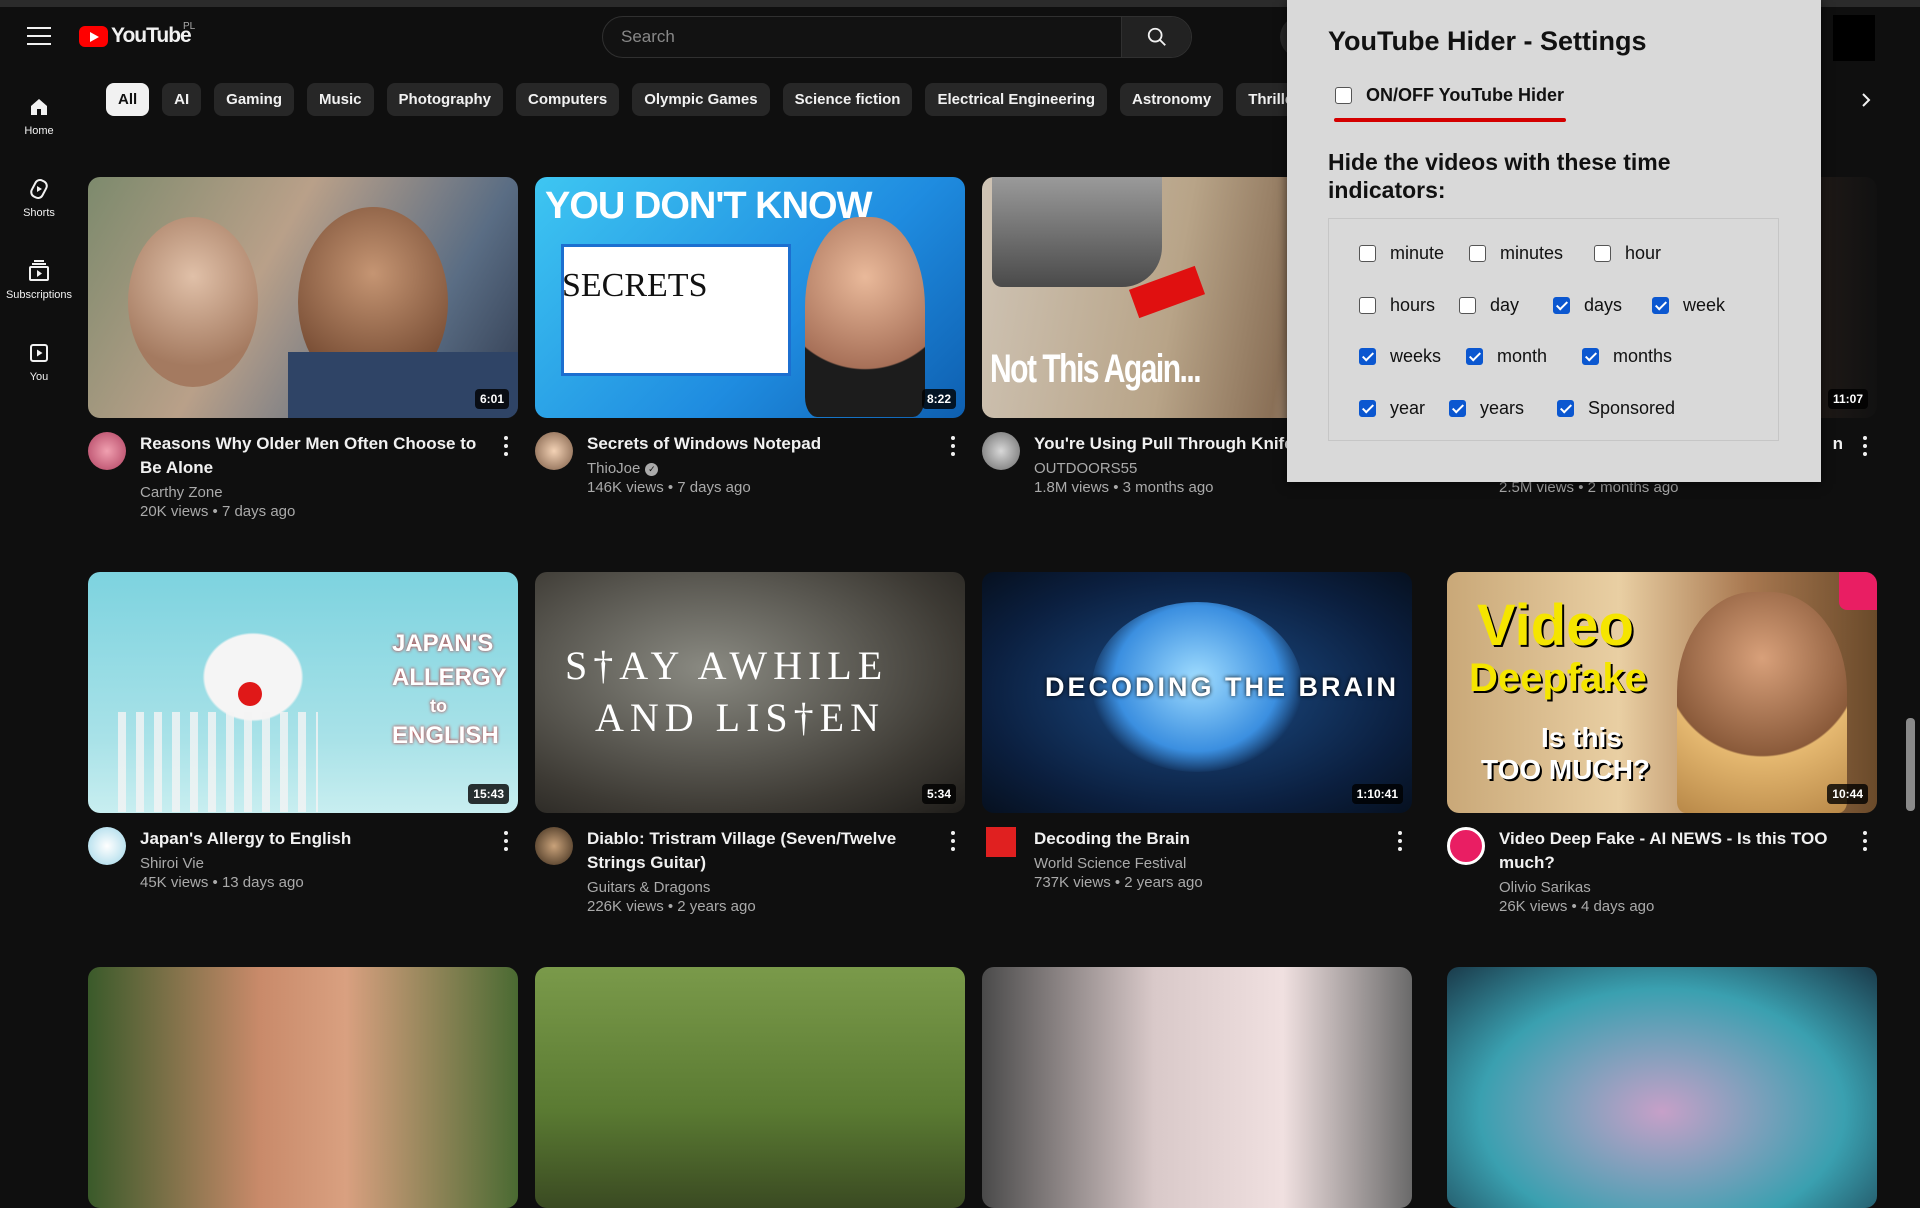 Image resolution: width=1920 pixels, height=1208 pixels. What do you see at coordinates (1616, 408) in the screenshot?
I see `option-sponsored: Sponsored` at bounding box center [1616, 408].